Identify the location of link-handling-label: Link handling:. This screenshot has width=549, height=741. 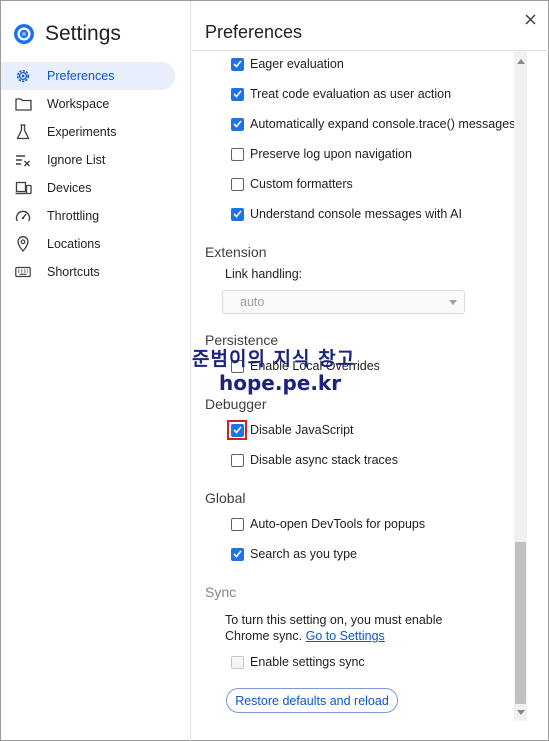
(264, 274).